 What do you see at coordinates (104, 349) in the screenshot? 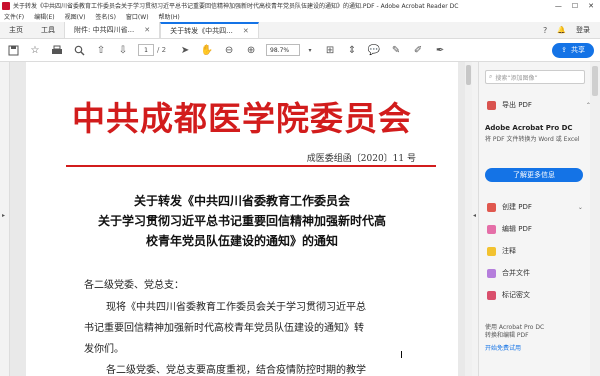
I see `paragraph-line: 发你们。` at bounding box center [104, 349].